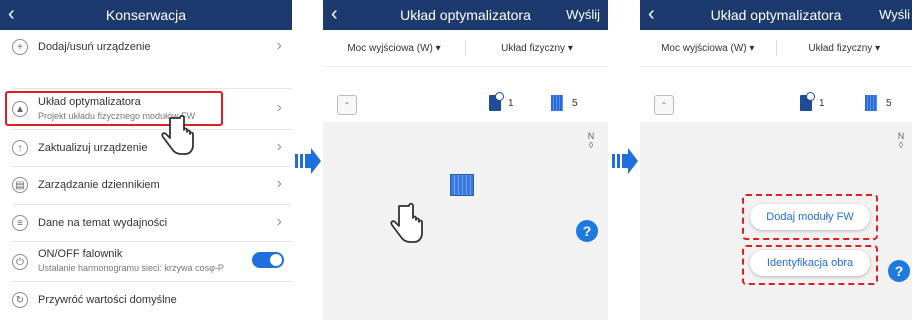  What do you see at coordinates (583, 14) in the screenshot?
I see `send-button: Wyślij` at bounding box center [583, 14].